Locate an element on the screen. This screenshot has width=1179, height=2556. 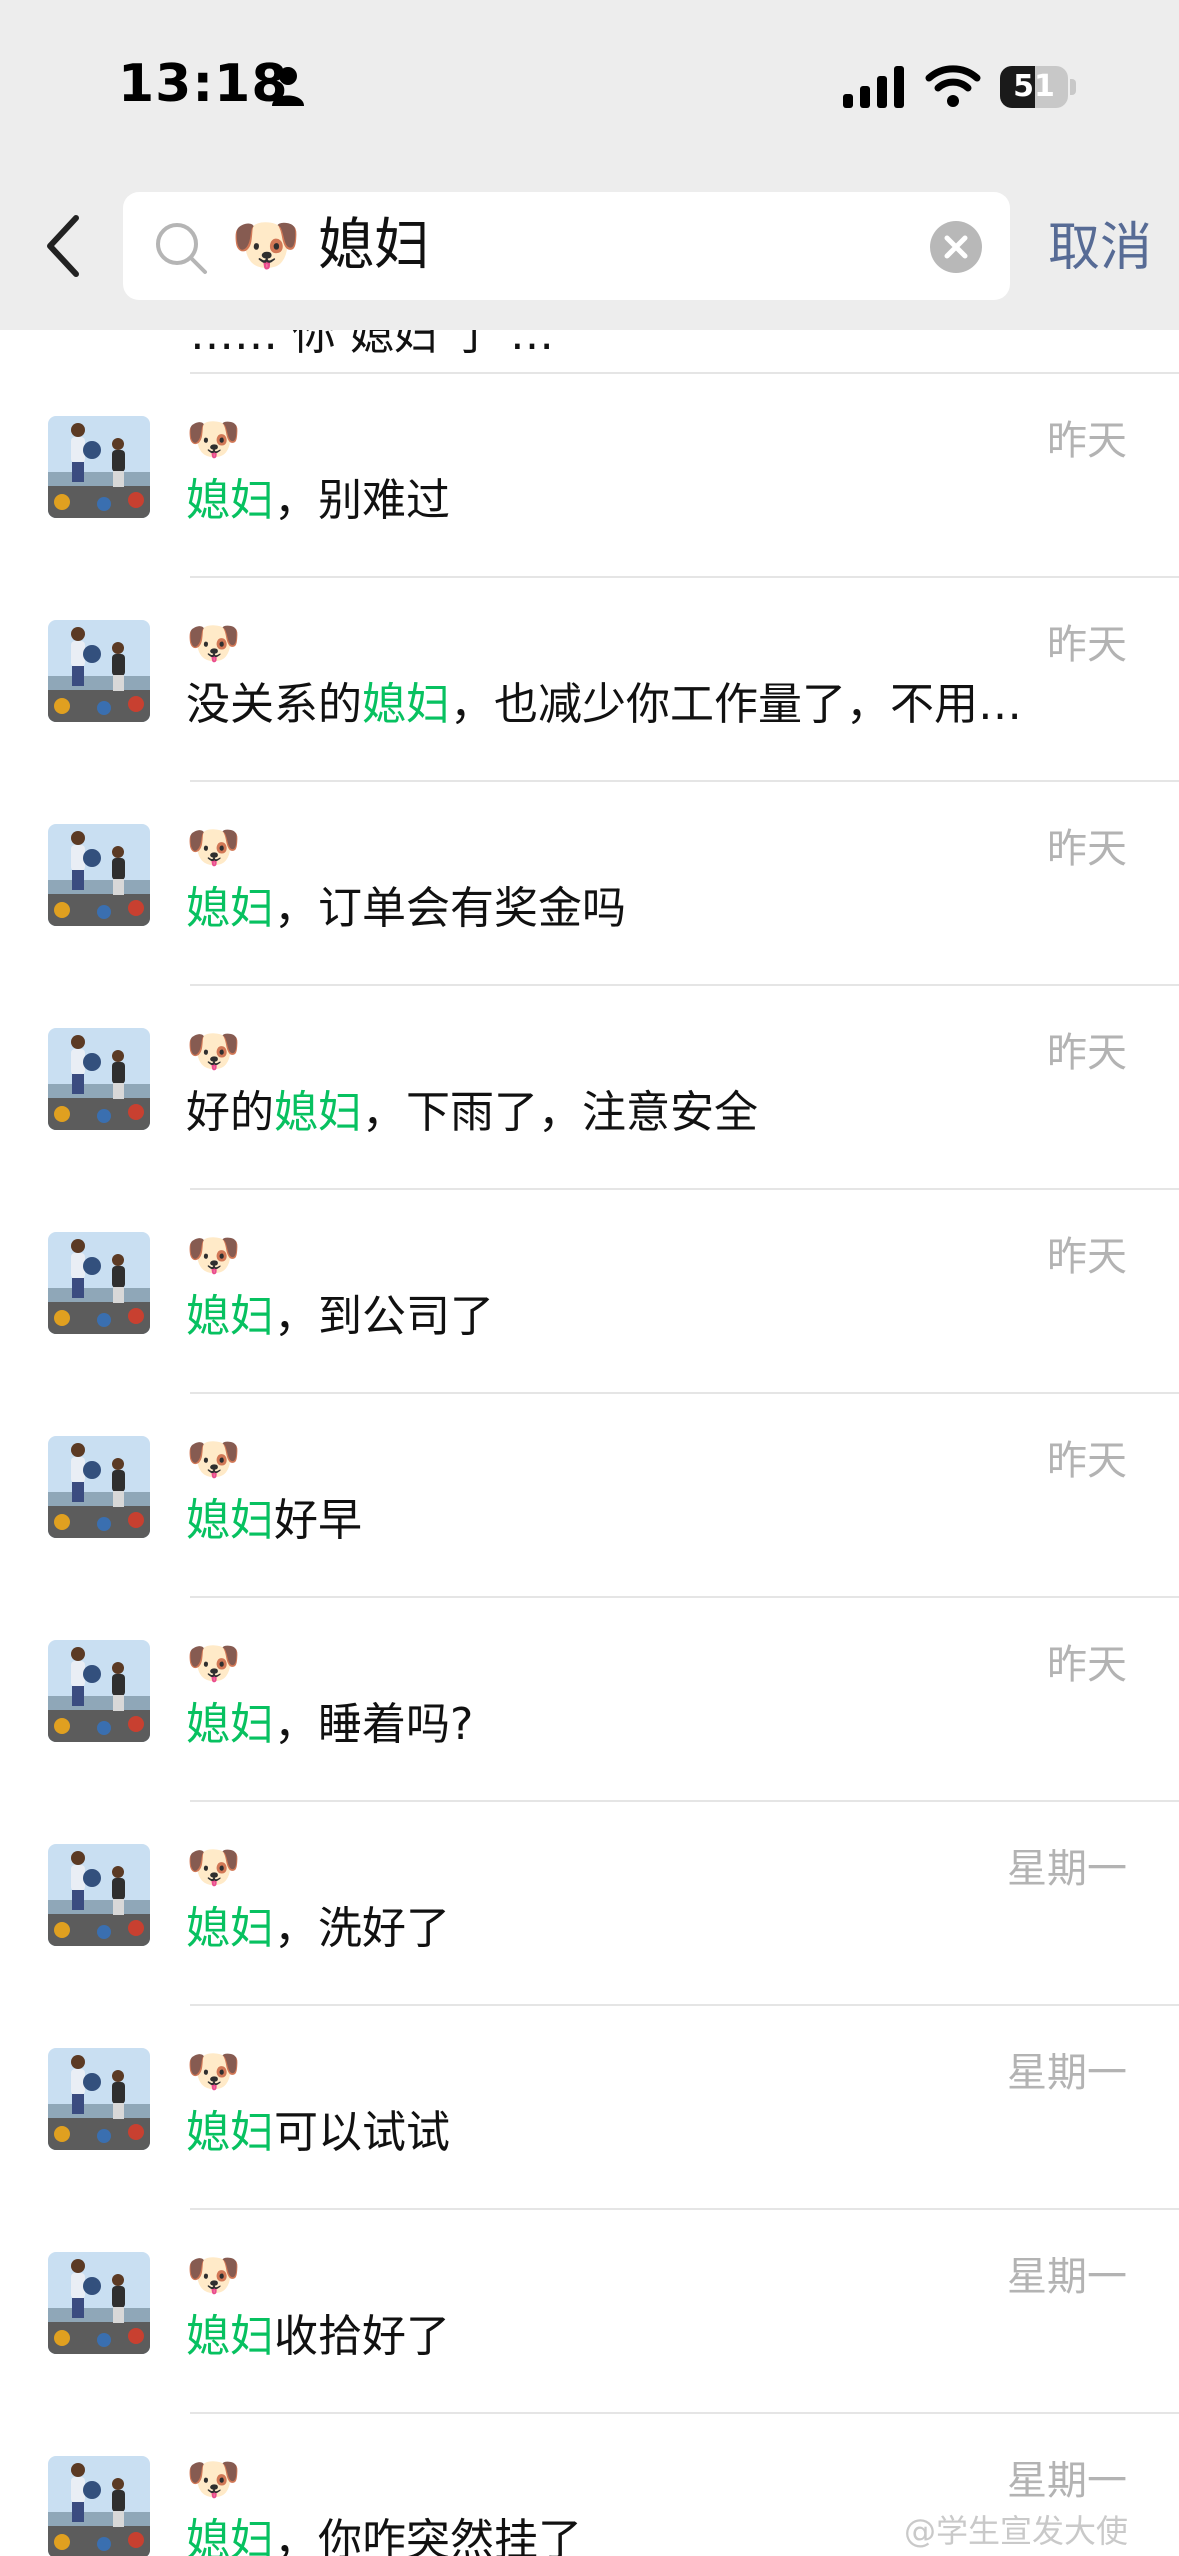
snippet-after: ，别难过 is located at coordinates (362, 500).